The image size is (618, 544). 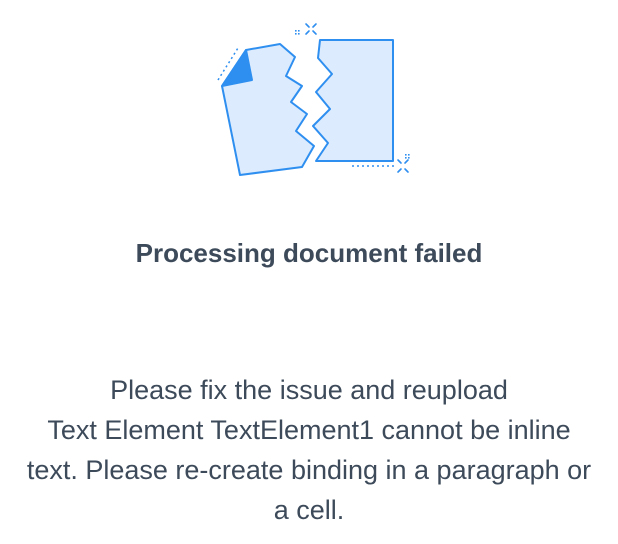 I want to click on error-message-line: a cell., so click(x=309, y=510).